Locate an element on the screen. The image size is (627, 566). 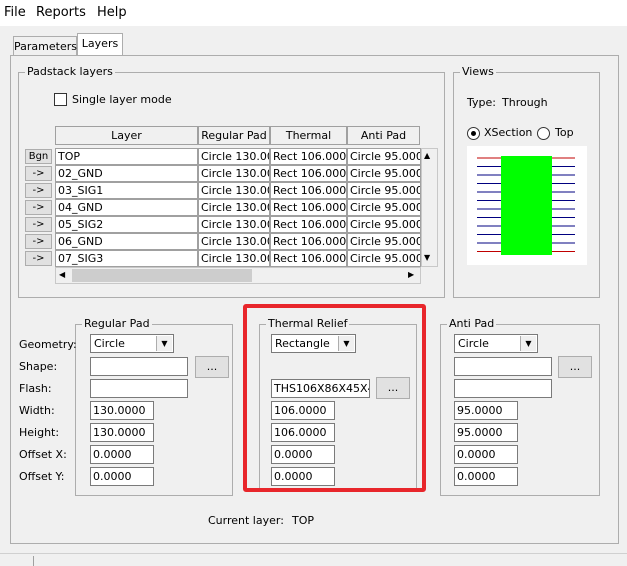
regular-height-field: 130.0000 is located at coordinates (122, 432).